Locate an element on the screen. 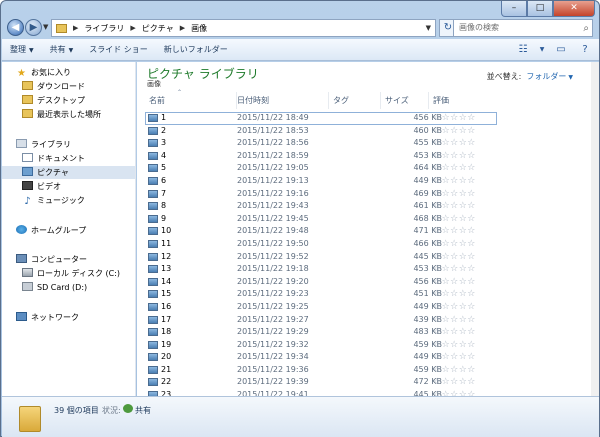 The width and height of the screenshot is (600, 437). nav-label: SD Card (D:) is located at coordinates (62, 287).